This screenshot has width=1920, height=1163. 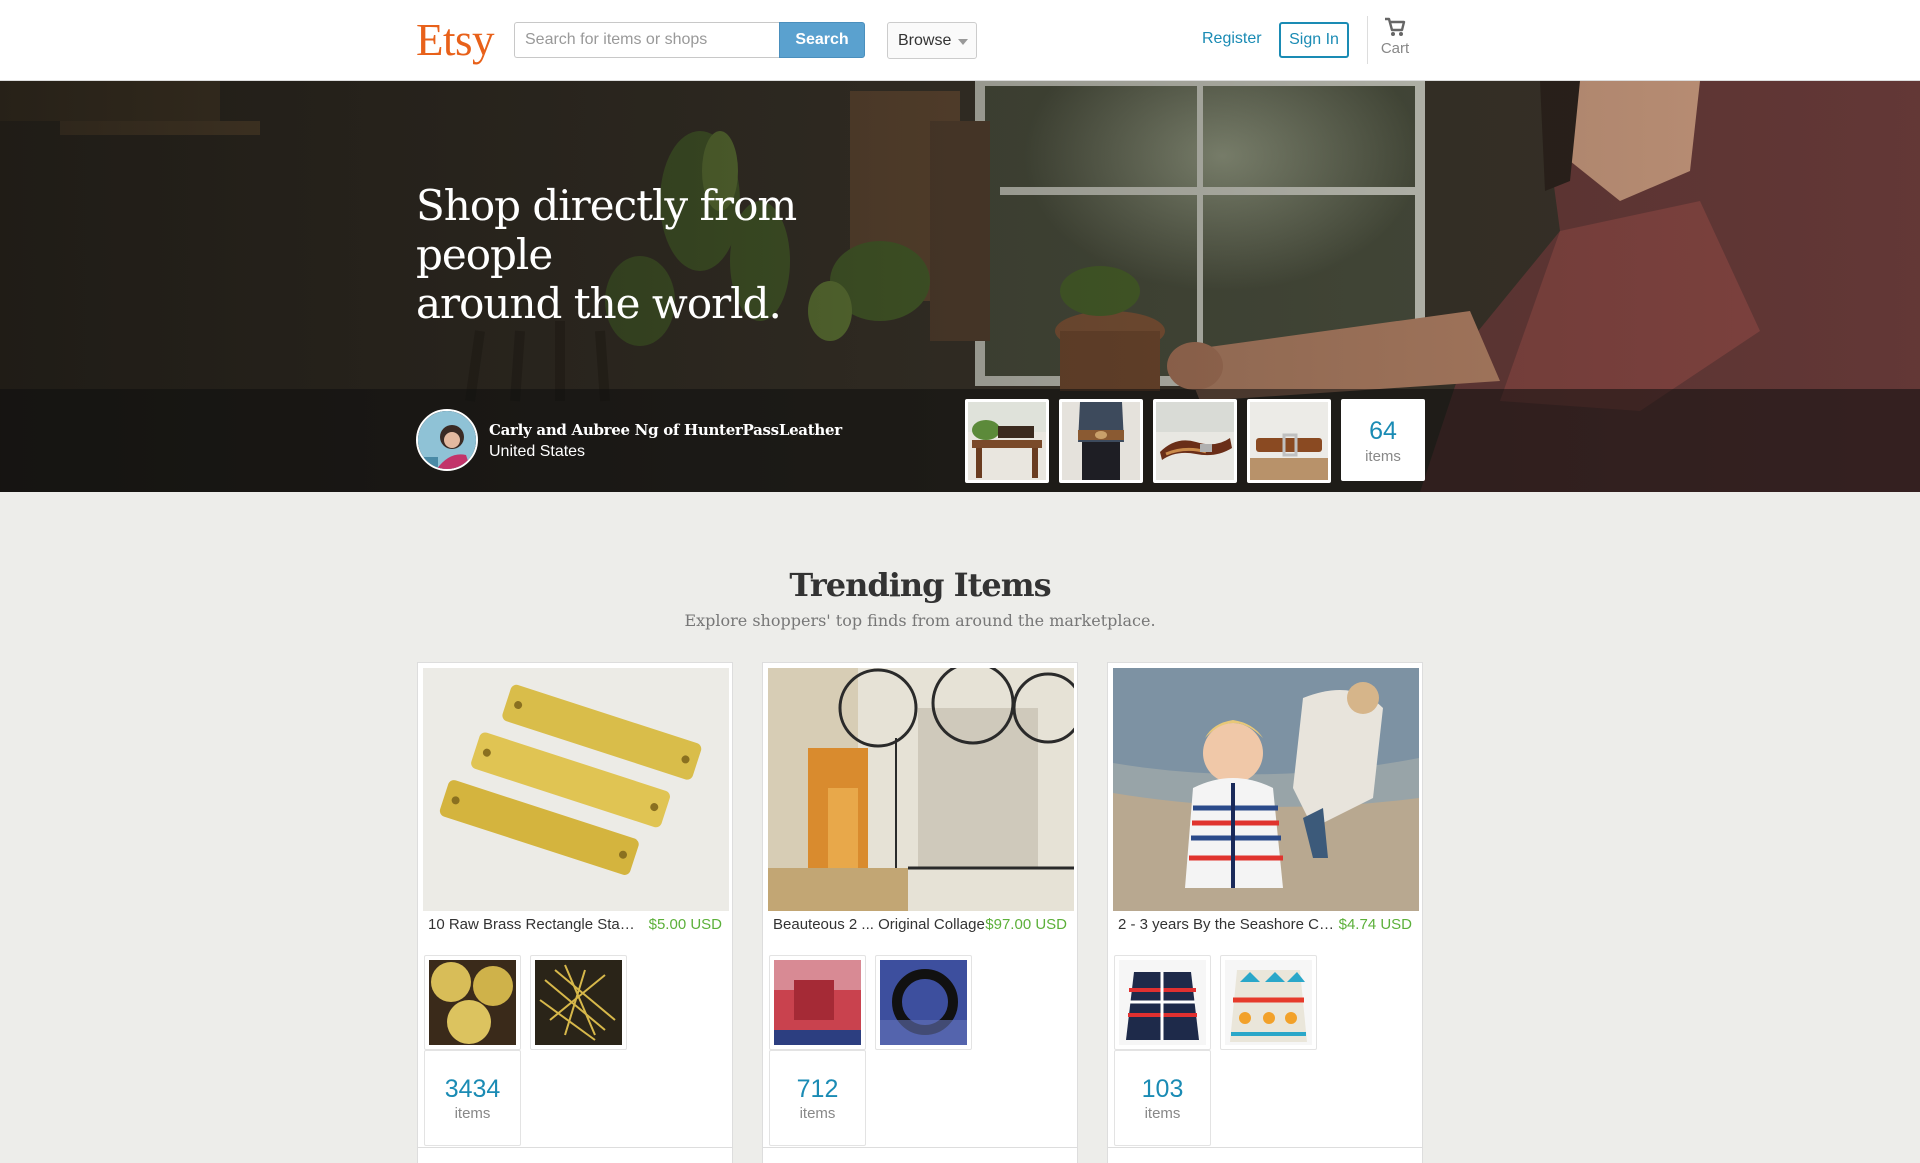 What do you see at coordinates (447, 440) in the screenshot?
I see `maker-avatar` at bounding box center [447, 440].